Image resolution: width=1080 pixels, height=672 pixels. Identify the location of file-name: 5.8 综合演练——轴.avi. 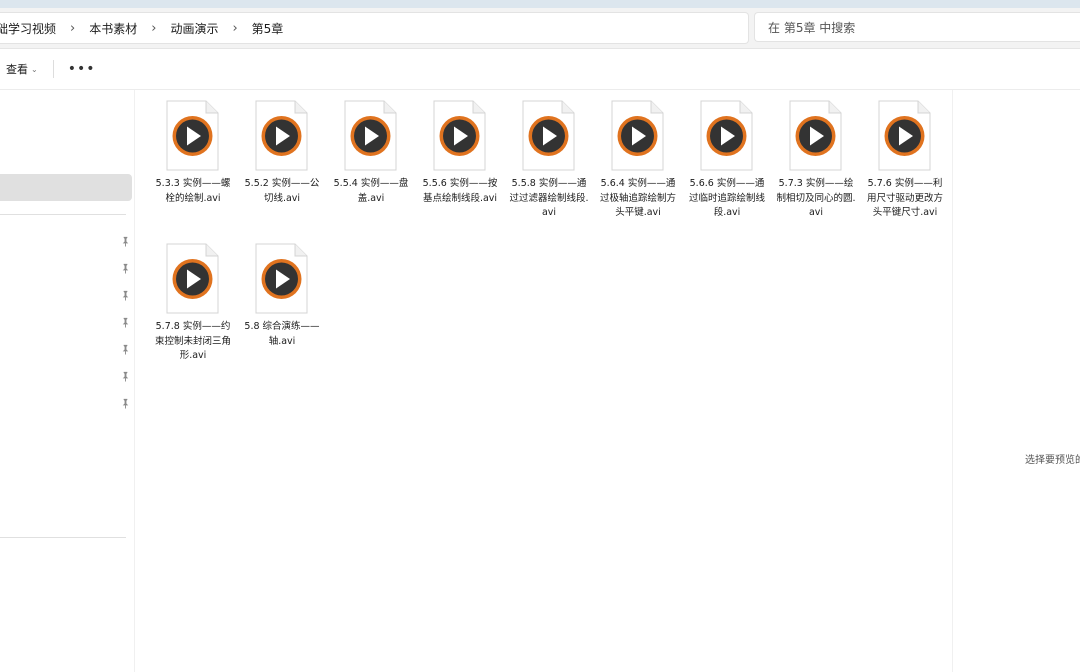
(282, 334).